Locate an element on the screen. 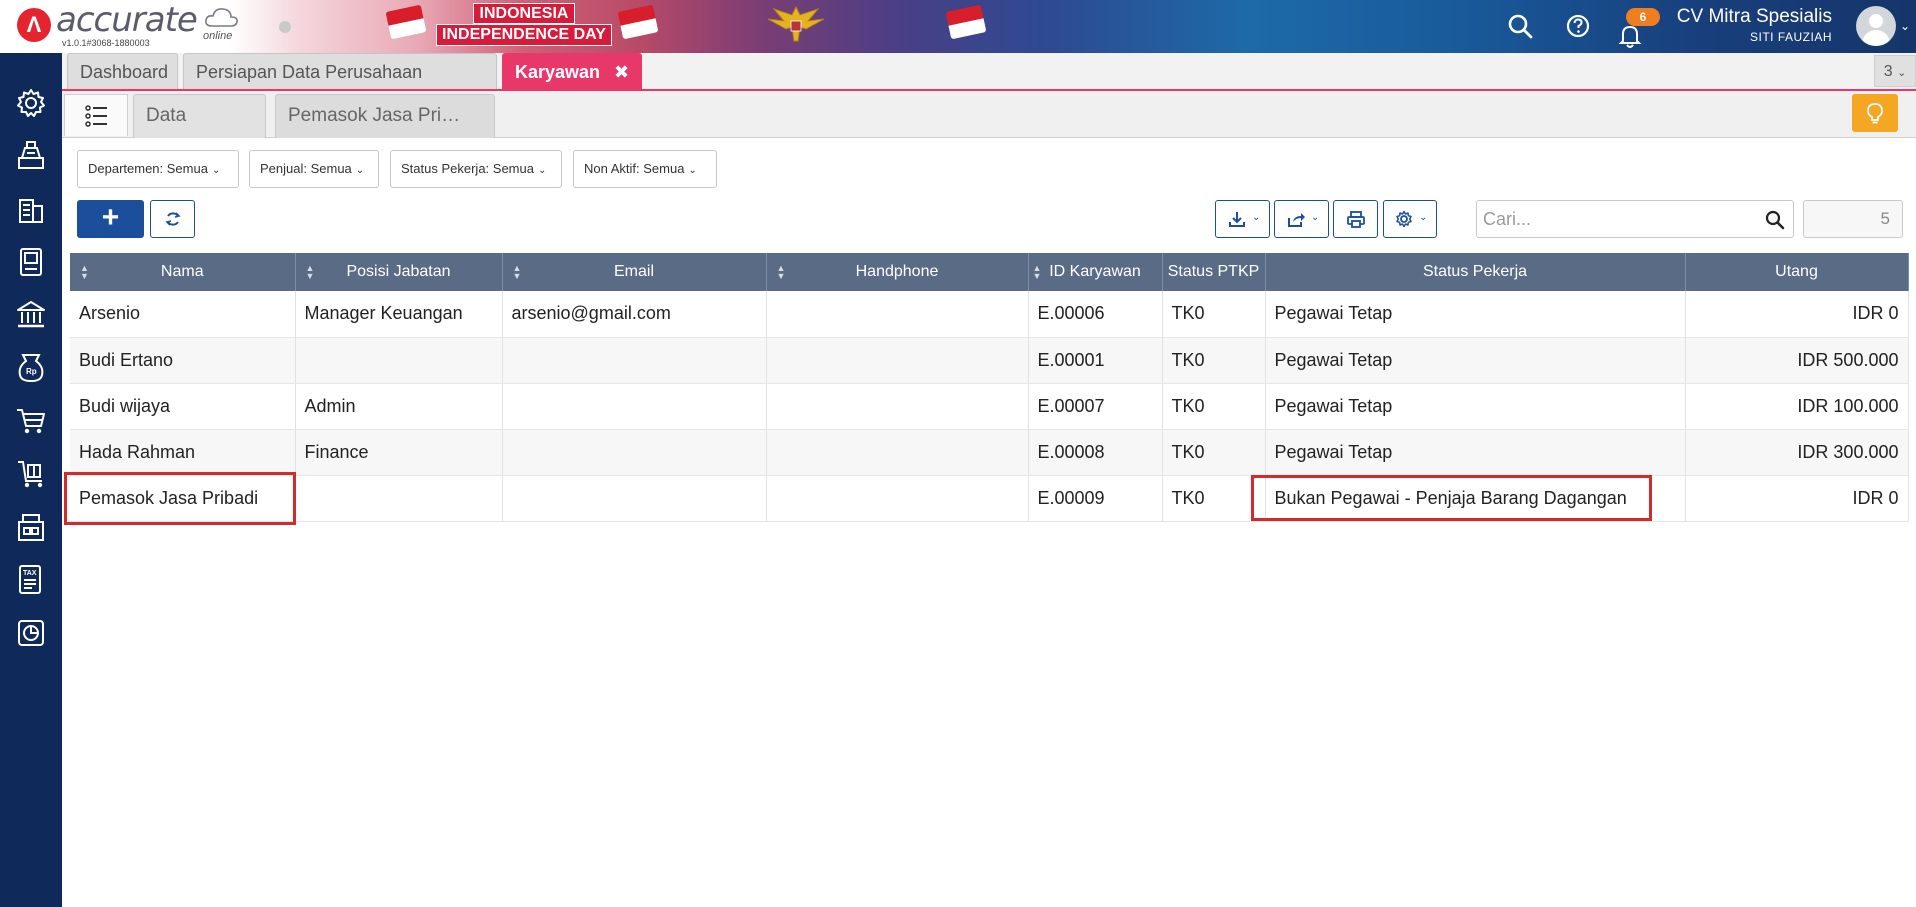 The image size is (1916, 907). money-bag-icon: Rp is located at coordinates (31, 368).